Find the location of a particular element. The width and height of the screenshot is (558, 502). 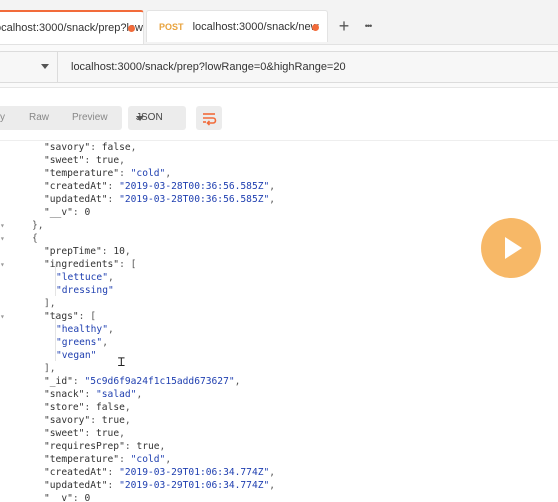

view-pretty-tab: y is located at coordinates (2, 118).